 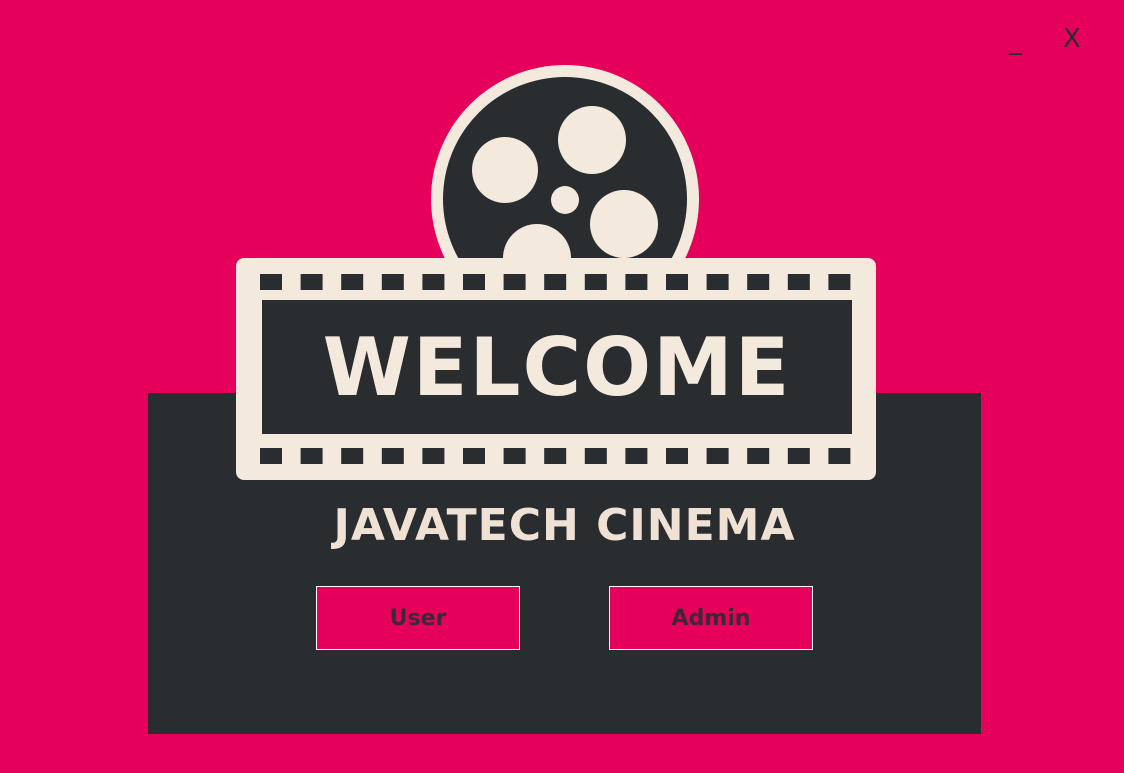 What do you see at coordinates (1072, 39) in the screenshot?
I see `close-button: X` at bounding box center [1072, 39].